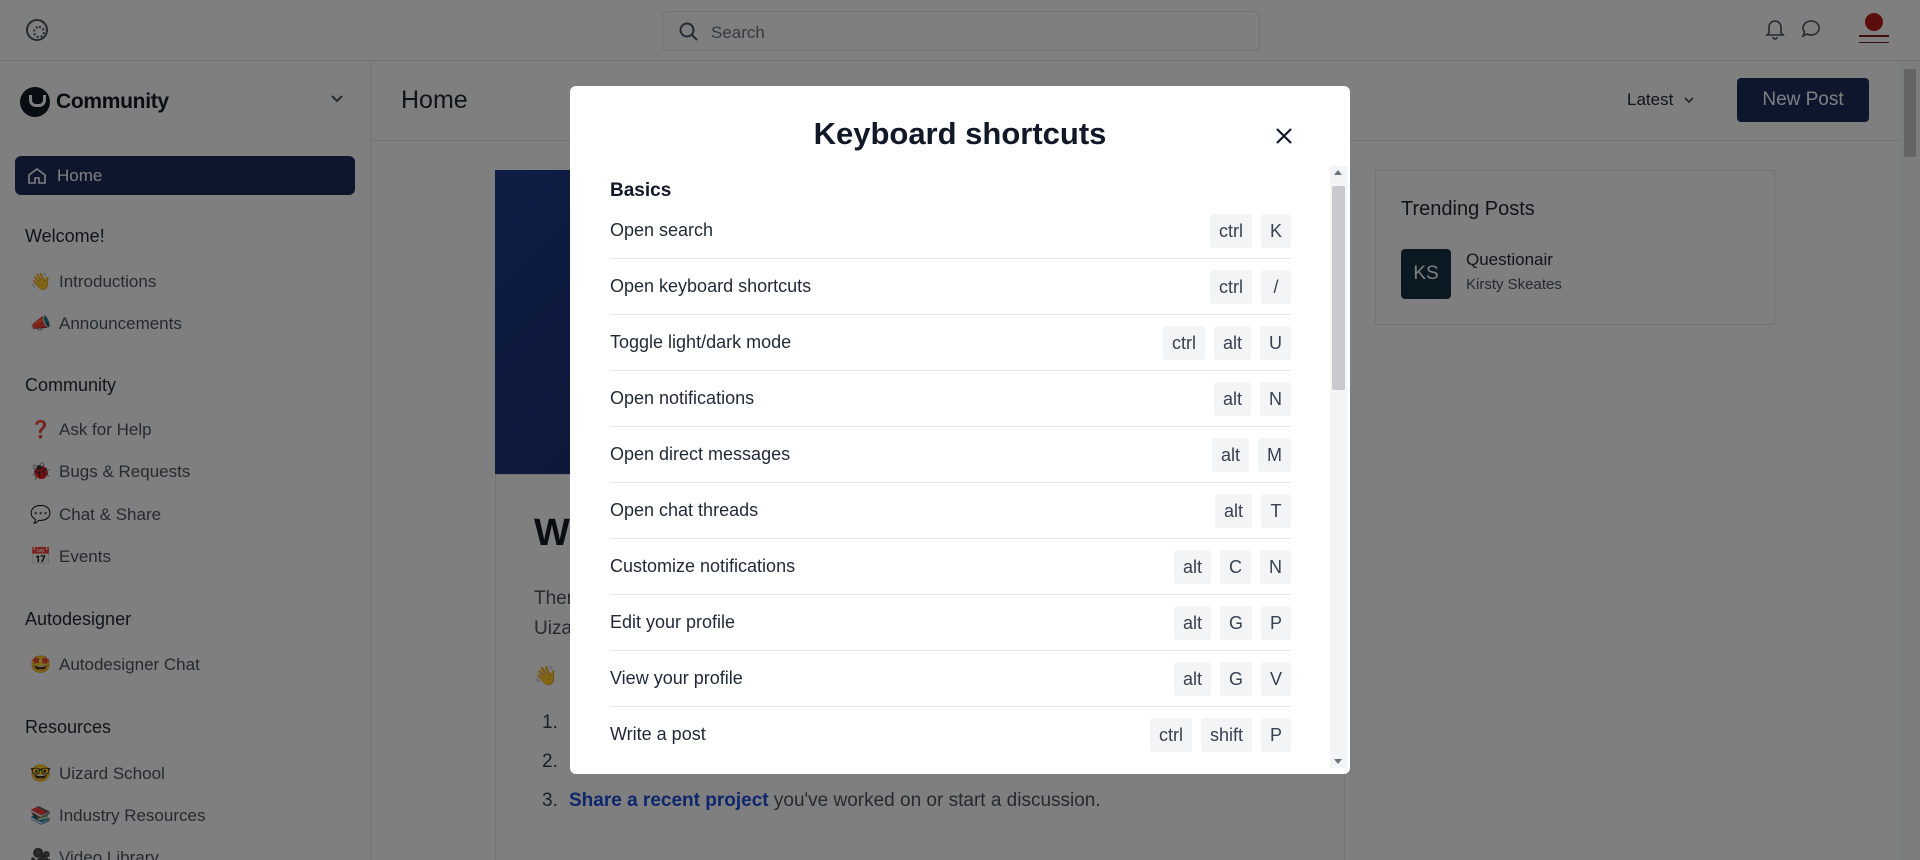  What do you see at coordinates (1275, 343) in the screenshot?
I see `key-cap: U` at bounding box center [1275, 343].